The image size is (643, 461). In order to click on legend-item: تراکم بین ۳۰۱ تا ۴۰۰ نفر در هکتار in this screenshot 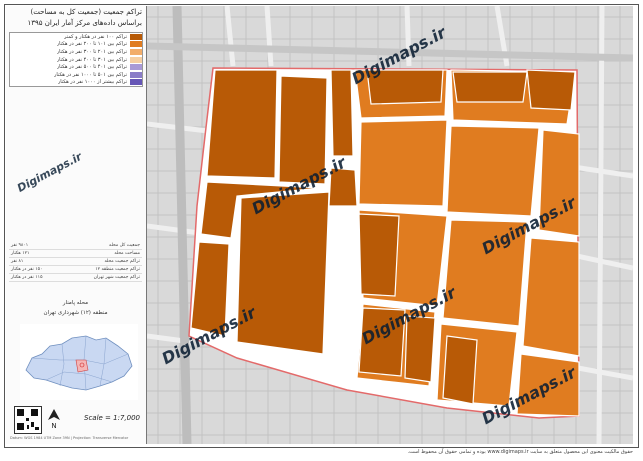, I will do `click(76, 60)`.